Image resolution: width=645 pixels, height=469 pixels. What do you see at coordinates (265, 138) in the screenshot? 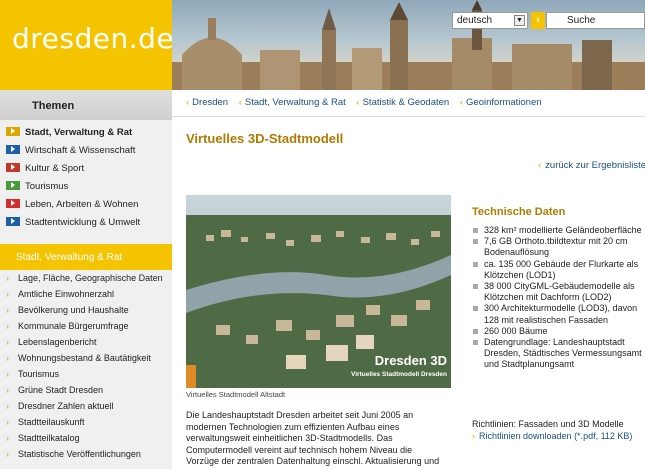
I see `page-title: Virtuelles 3D-Stadtmodell` at bounding box center [265, 138].